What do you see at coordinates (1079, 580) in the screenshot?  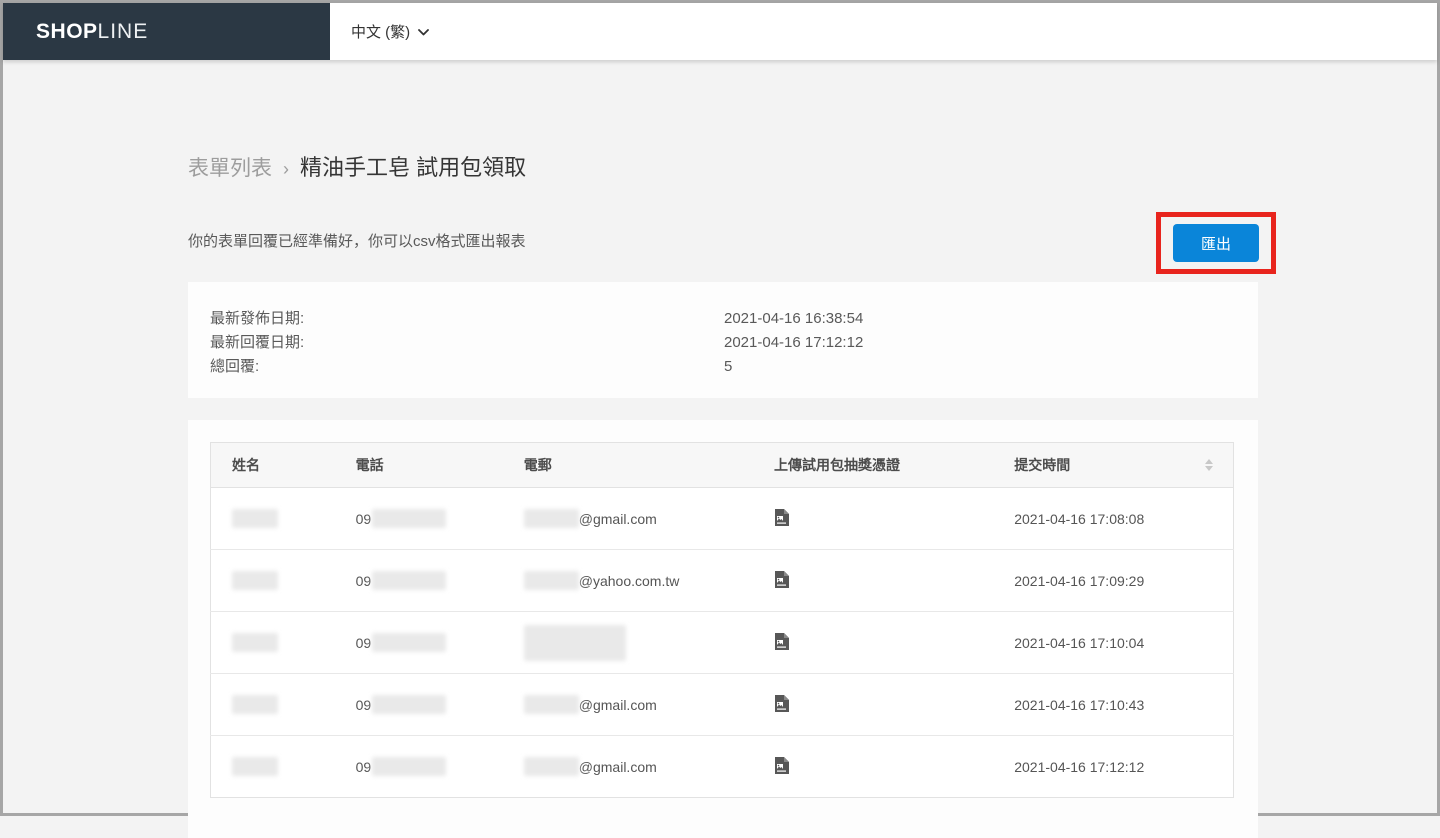 I see `submit-timestamp: 2021-04-16 17:09:29` at bounding box center [1079, 580].